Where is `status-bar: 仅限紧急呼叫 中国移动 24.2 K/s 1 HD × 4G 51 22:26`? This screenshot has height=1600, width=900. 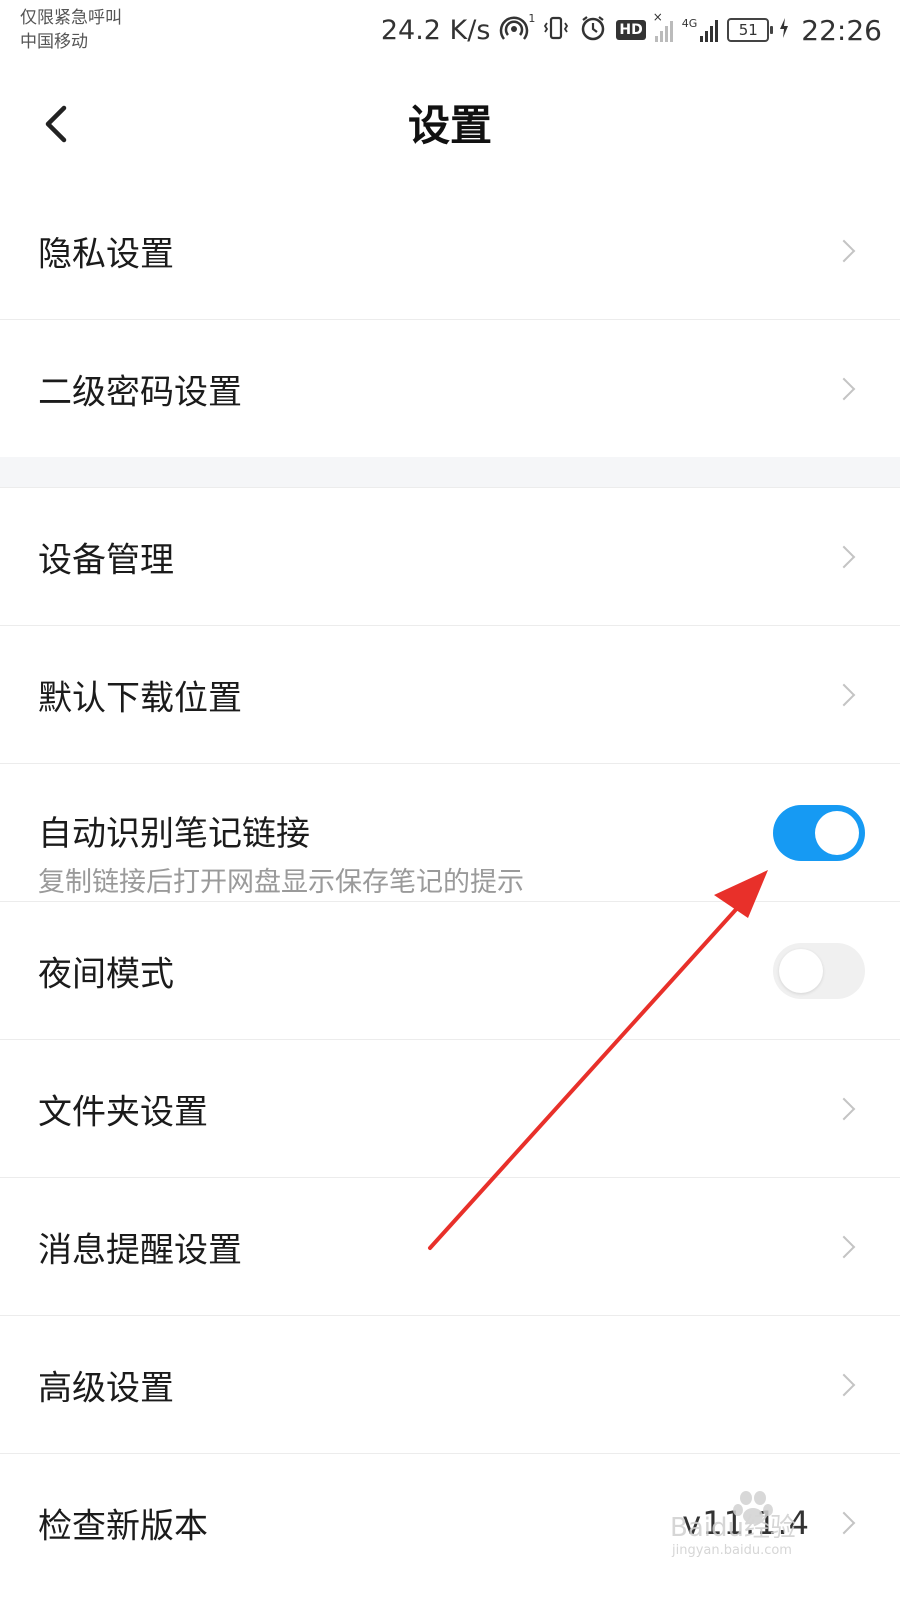
status-bar: 仅限紧急呼叫 中国移动 24.2 K/s 1 HD × 4G 51 22:26 is located at coordinates (450, 31).